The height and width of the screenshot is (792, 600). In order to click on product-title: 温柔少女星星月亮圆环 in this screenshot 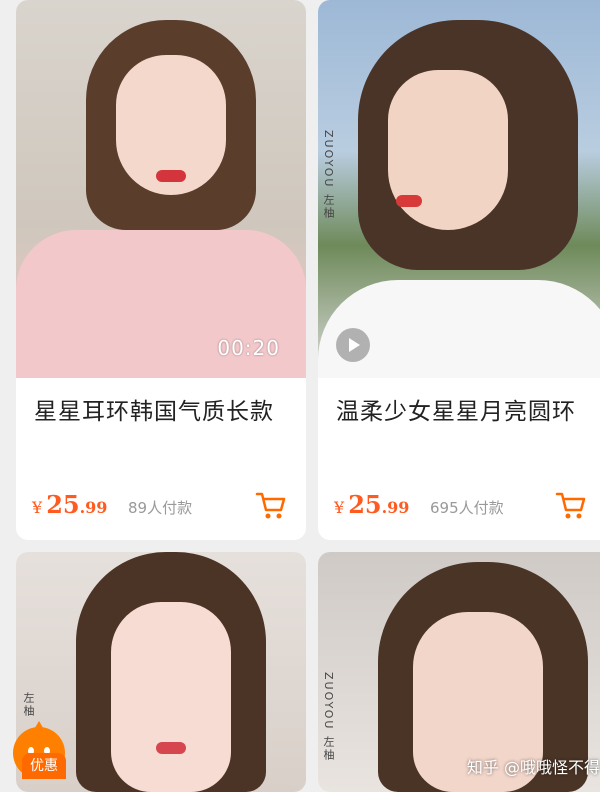, I will do `click(456, 409)`.